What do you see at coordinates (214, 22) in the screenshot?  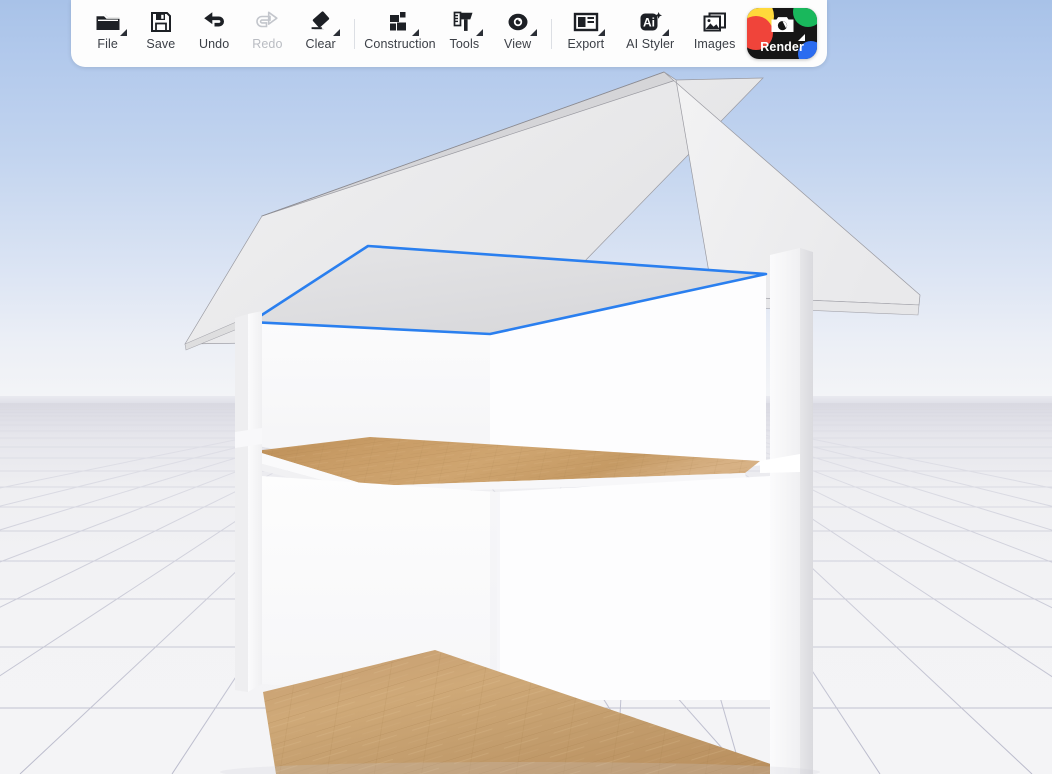 I see `undo-arrow-icon` at bounding box center [214, 22].